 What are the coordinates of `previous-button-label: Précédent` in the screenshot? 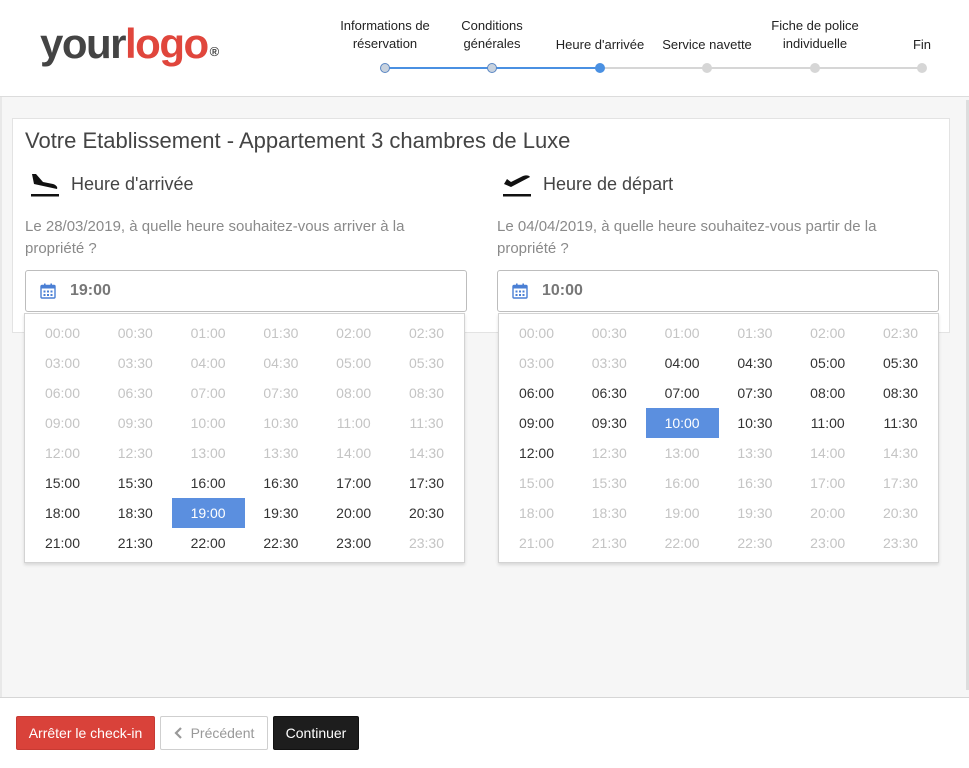 It's located at (222, 733).